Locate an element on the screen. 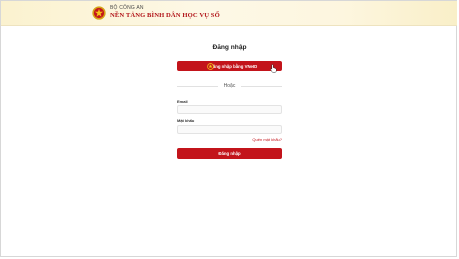 The width and height of the screenshot is (459, 259). email-label: Email is located at coordinates (182, 101).